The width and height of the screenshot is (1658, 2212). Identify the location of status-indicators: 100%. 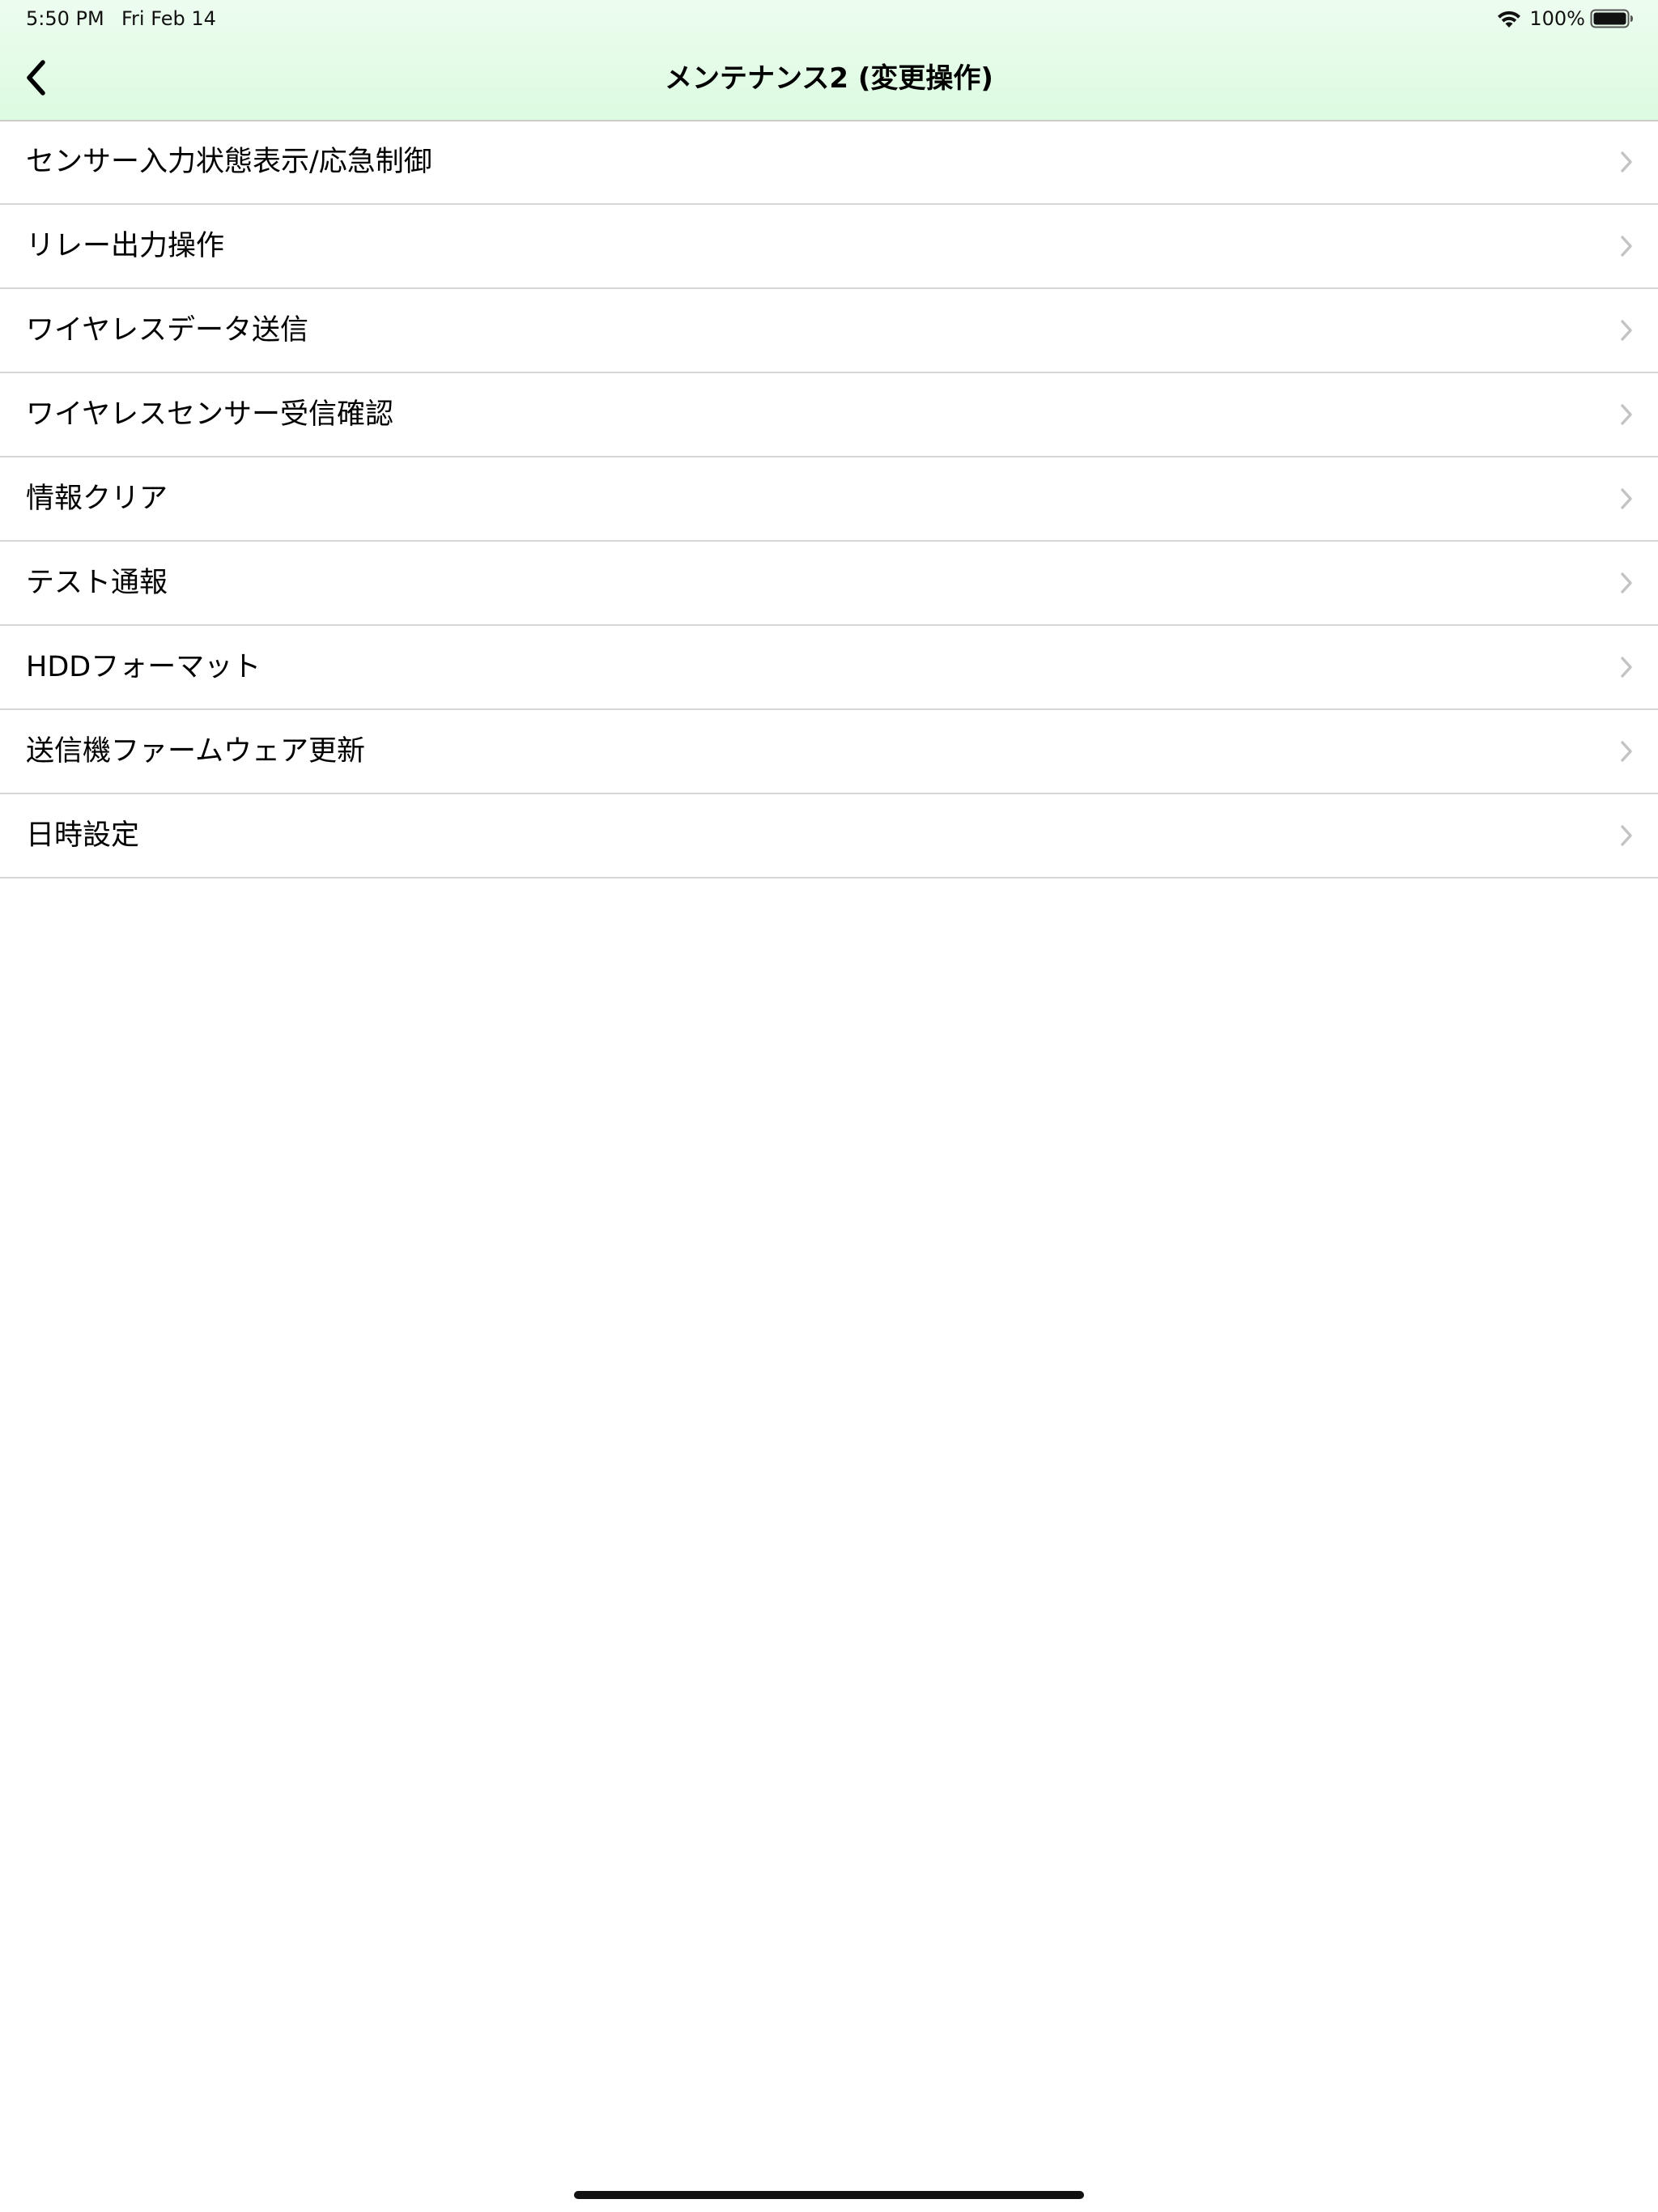
(1564, 19).